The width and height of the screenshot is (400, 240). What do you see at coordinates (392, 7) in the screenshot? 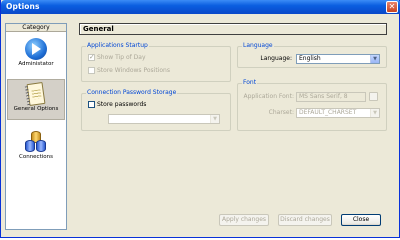
I see `close-window-button: ✕` at bounding box center [392, 7].